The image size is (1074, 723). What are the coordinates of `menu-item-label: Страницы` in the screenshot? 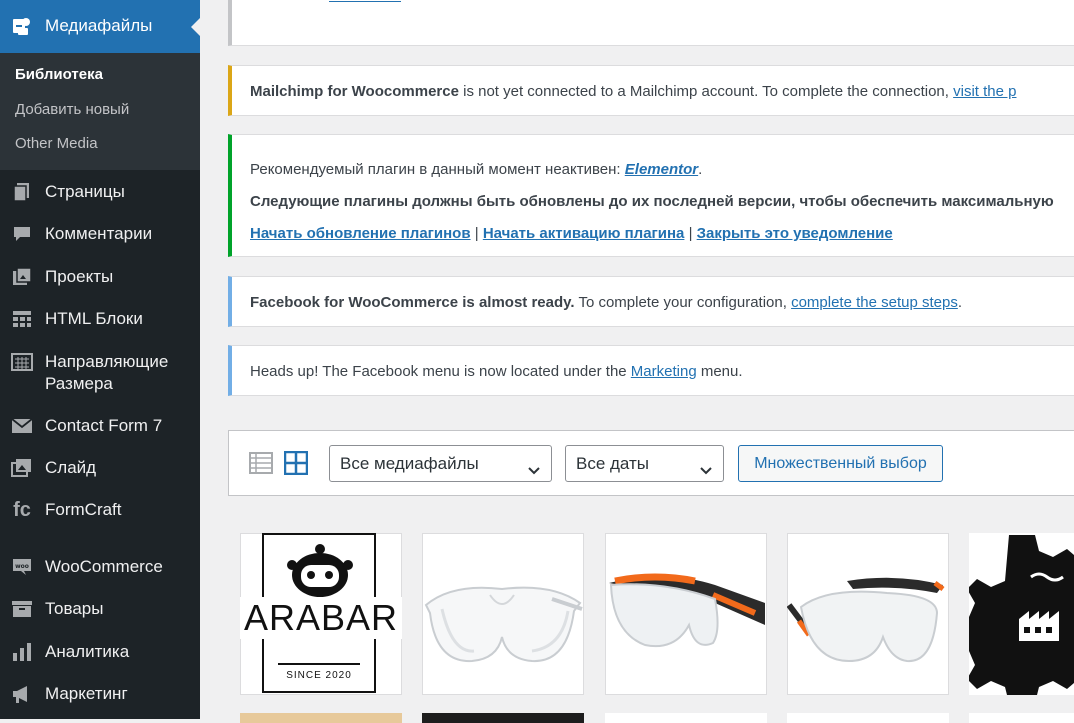 It's located at (85, 191).